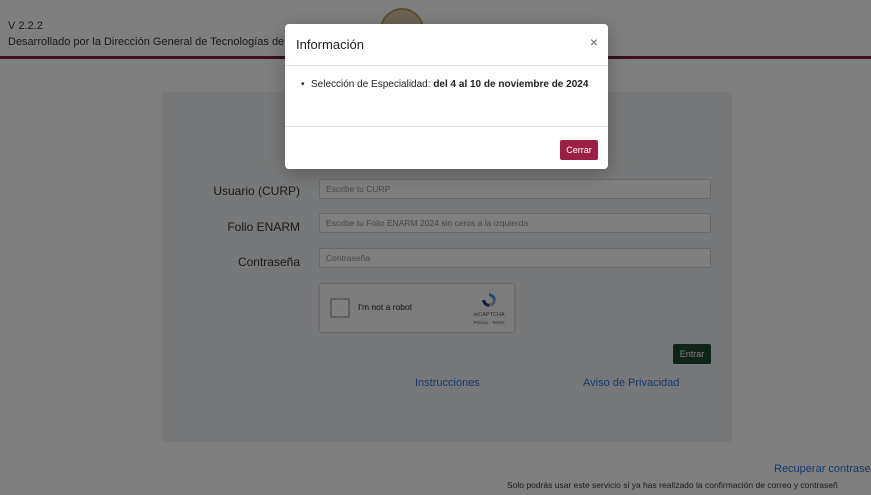  What do you see at coordinates (372, 84) in the screenshot?
I see `item-prefix: Selección de Especialidad:` at bounding box center [372, 84].